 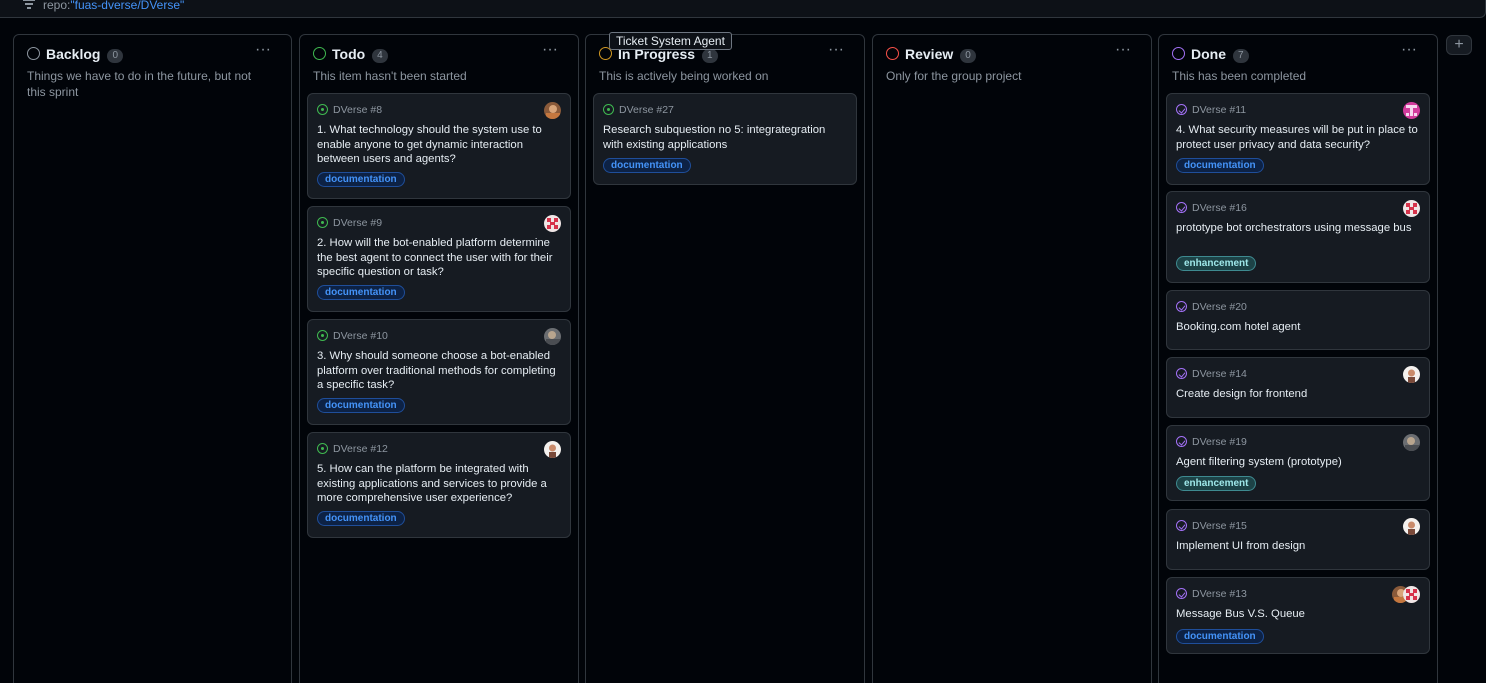 I want to click on issue-reference: DVerse #11, so click(x=1211, y=110).